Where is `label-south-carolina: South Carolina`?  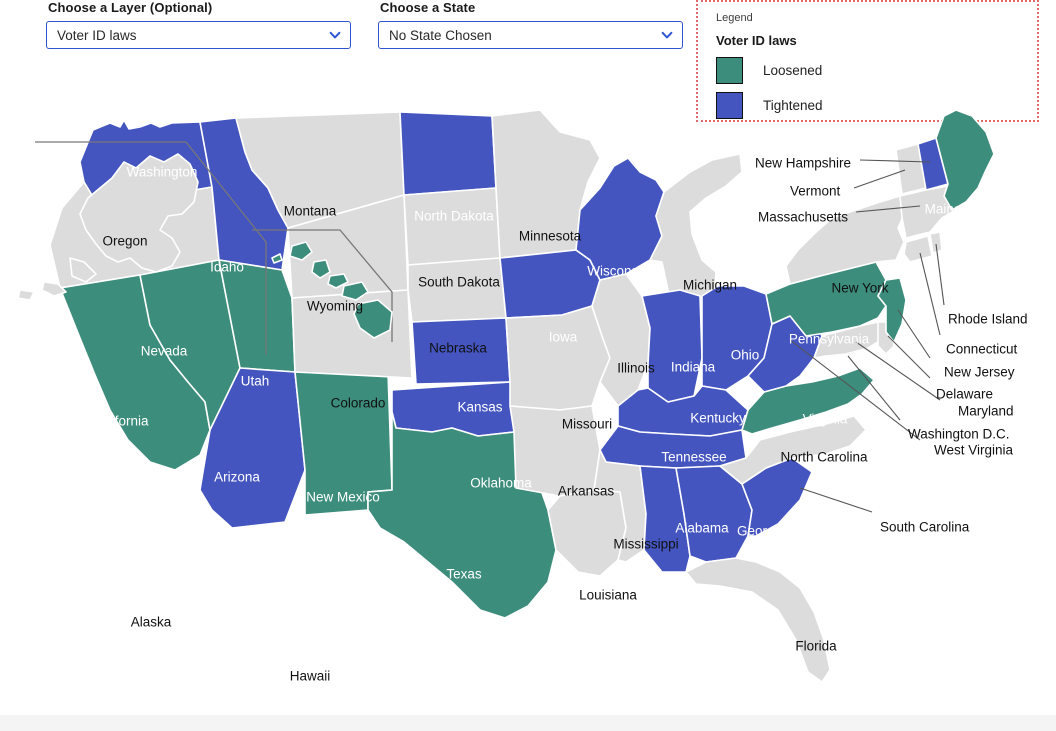
label-south-carolina: South Carolina is located at coordinates (925, 527).